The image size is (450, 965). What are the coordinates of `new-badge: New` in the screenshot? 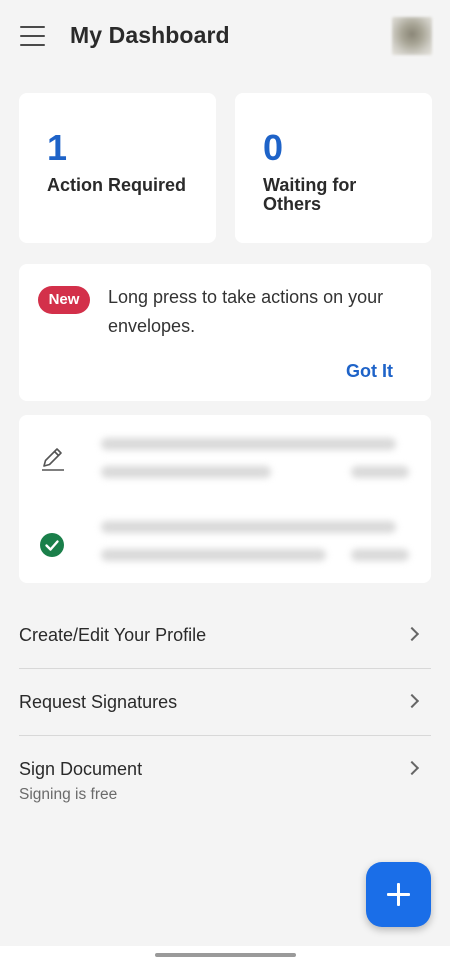 It's located at (64, 300).